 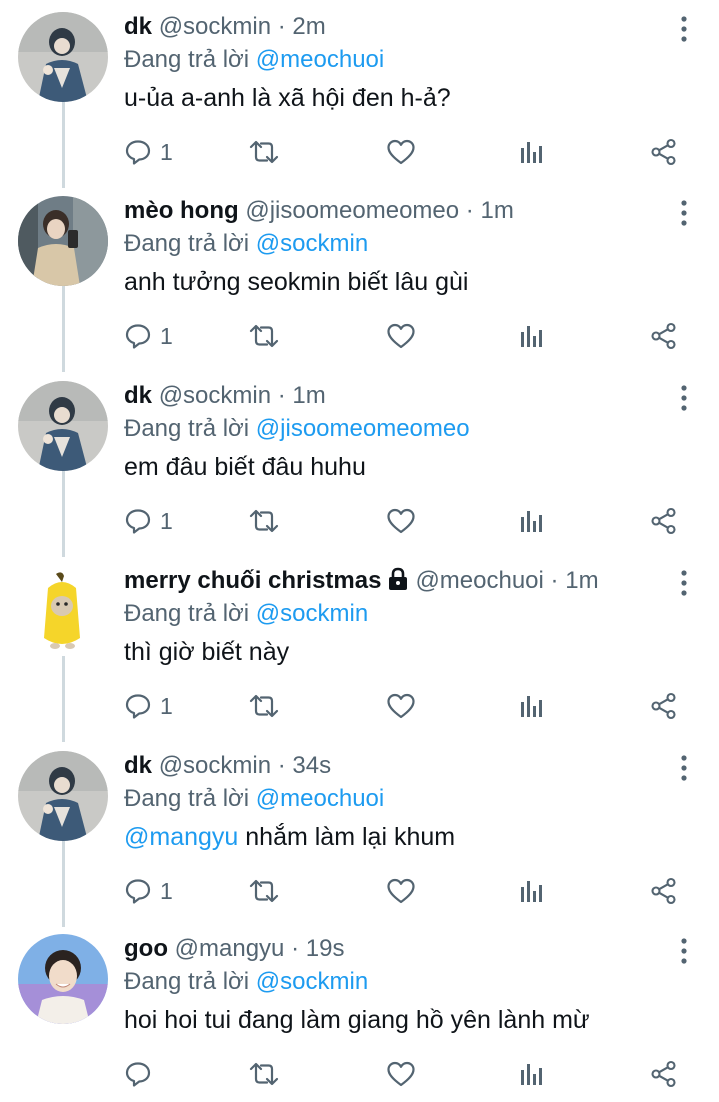 What do you see at coordinates (252, 580) in the screenshot?
I see `display-name: merry chuối christmas` at bounding box center [252, 580].